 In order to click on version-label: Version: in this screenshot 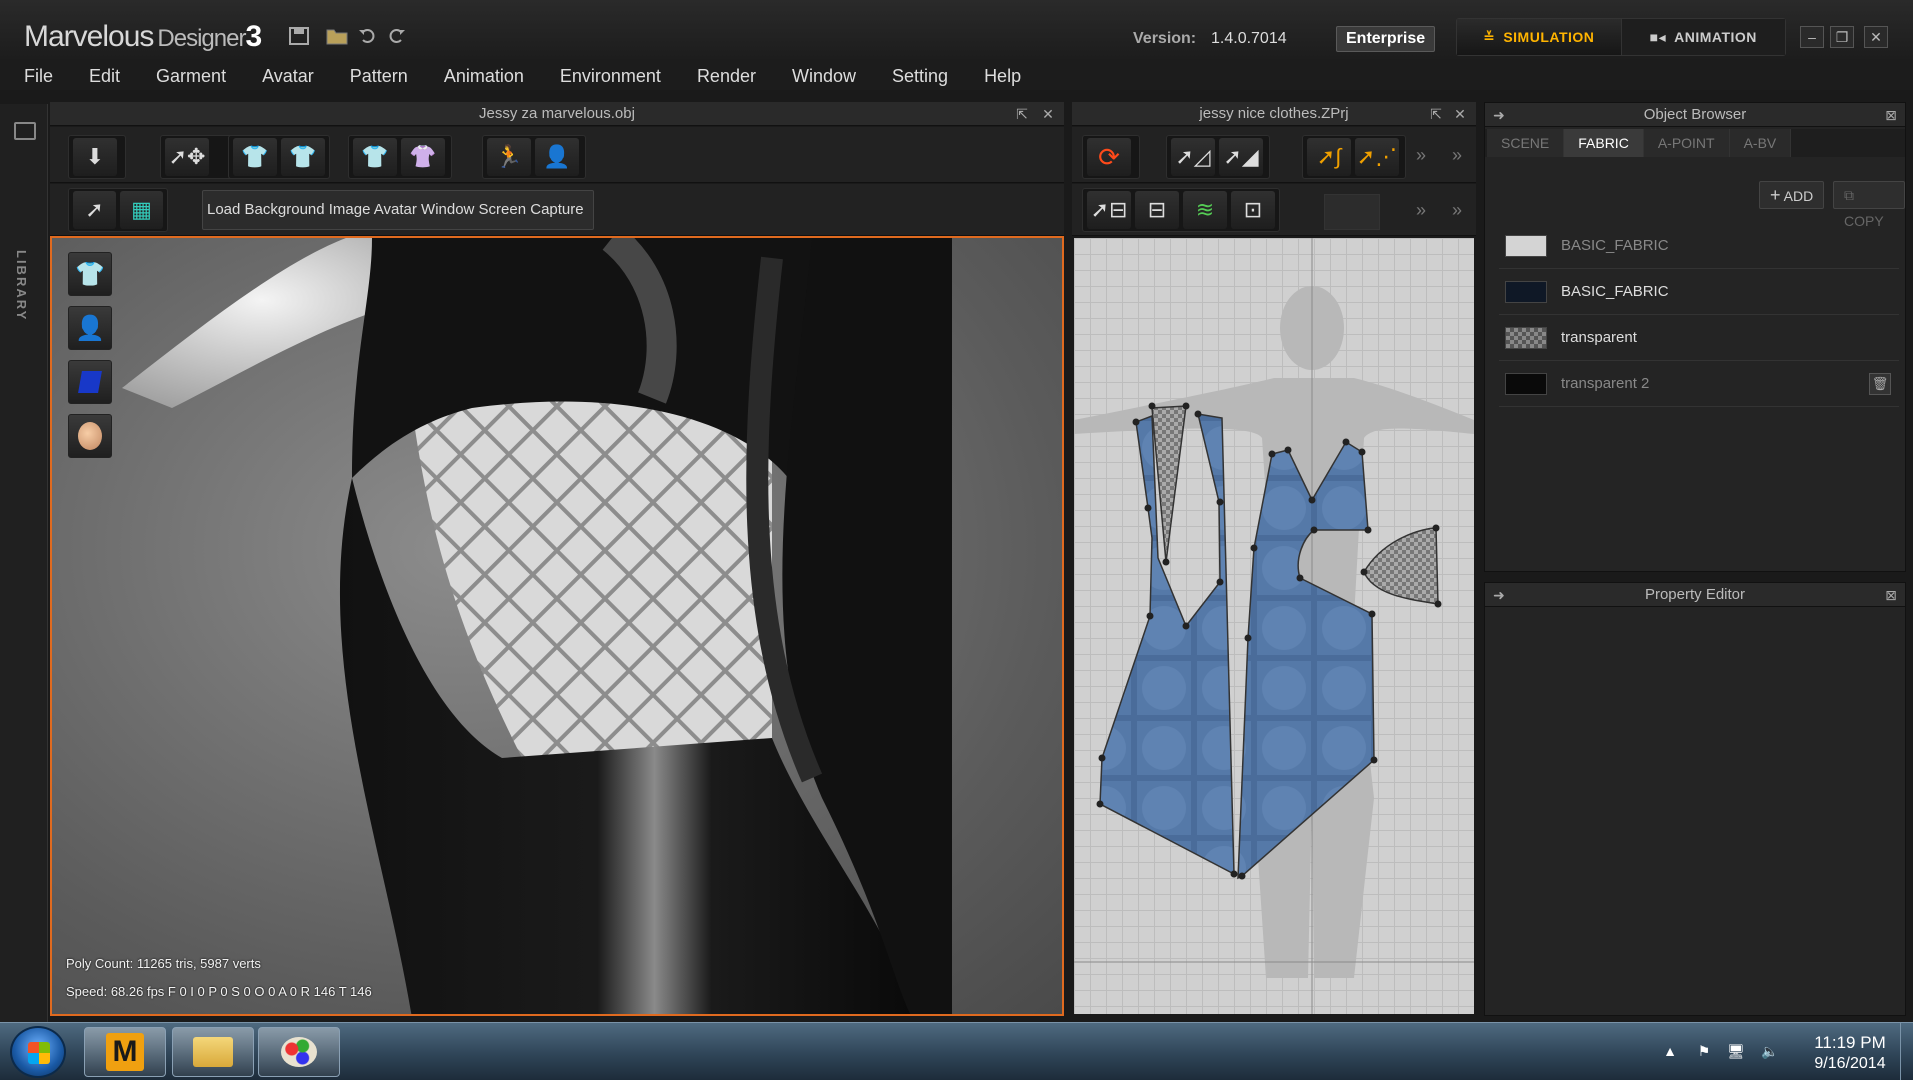, I will do `click(1165, 38)`.